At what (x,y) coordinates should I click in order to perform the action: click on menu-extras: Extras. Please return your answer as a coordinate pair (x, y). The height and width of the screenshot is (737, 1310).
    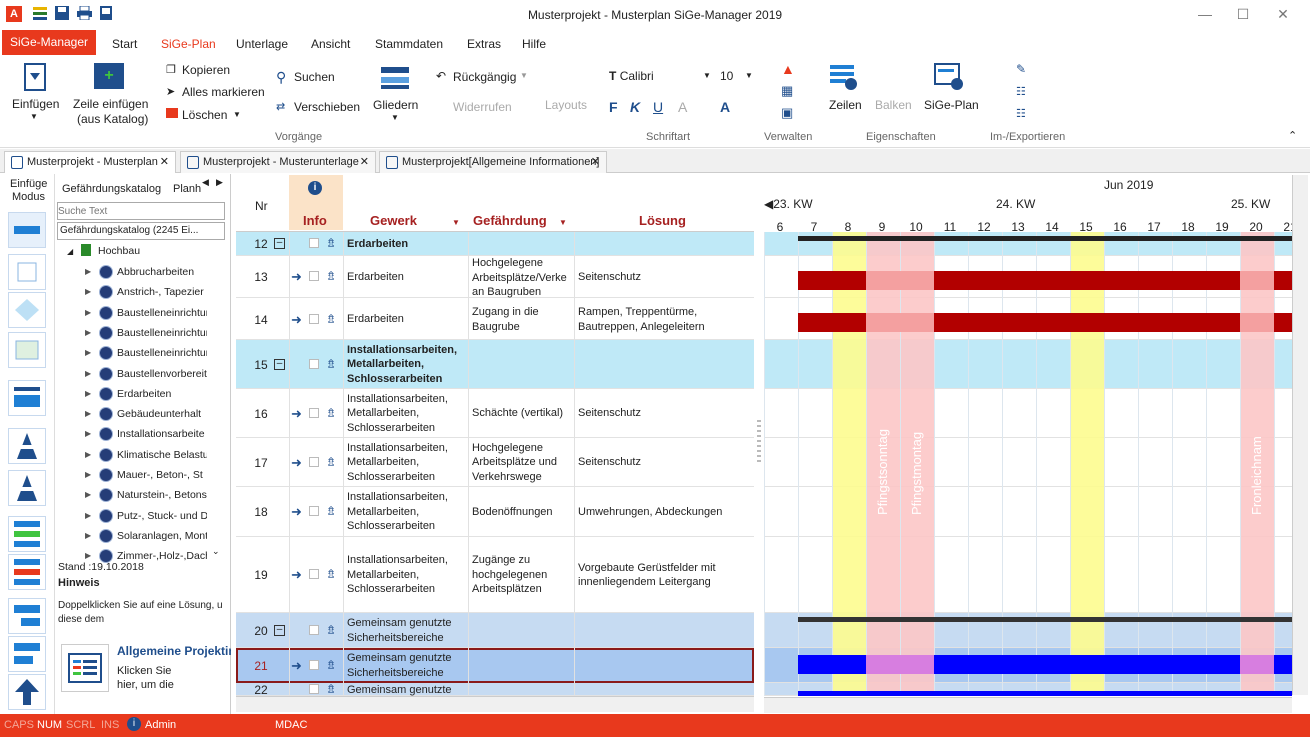
    Looking at the image, I should click on (484, 44).